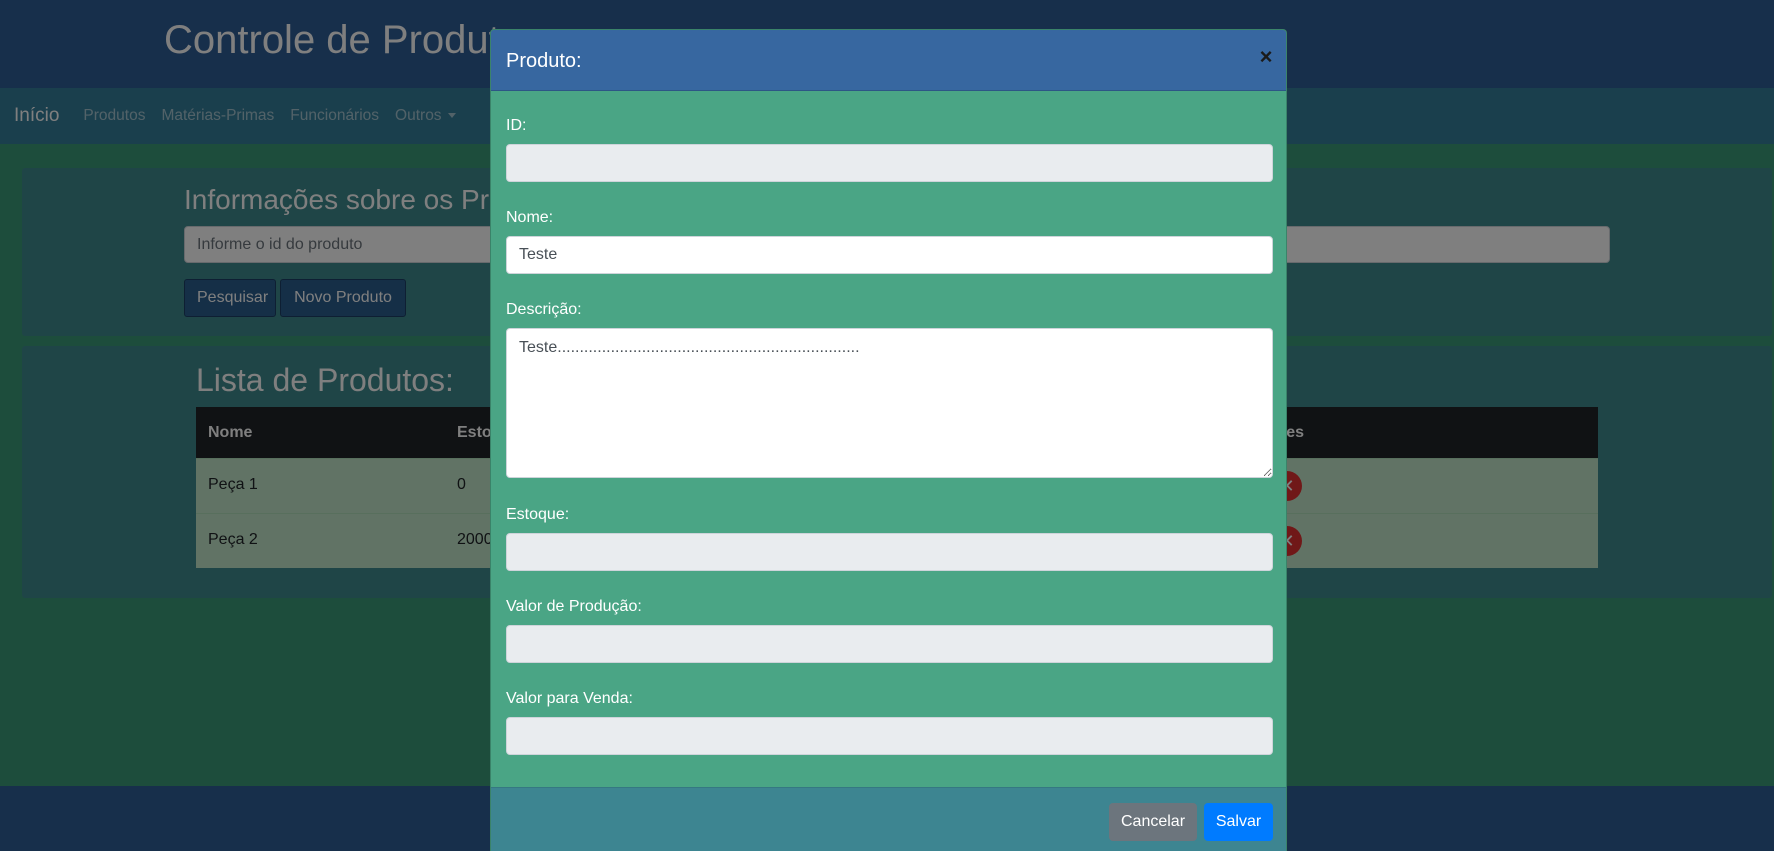 This screenshot has width=1774, height=851. I want to click on modal-footer: Cancelar Salvar, so click(888, 819).